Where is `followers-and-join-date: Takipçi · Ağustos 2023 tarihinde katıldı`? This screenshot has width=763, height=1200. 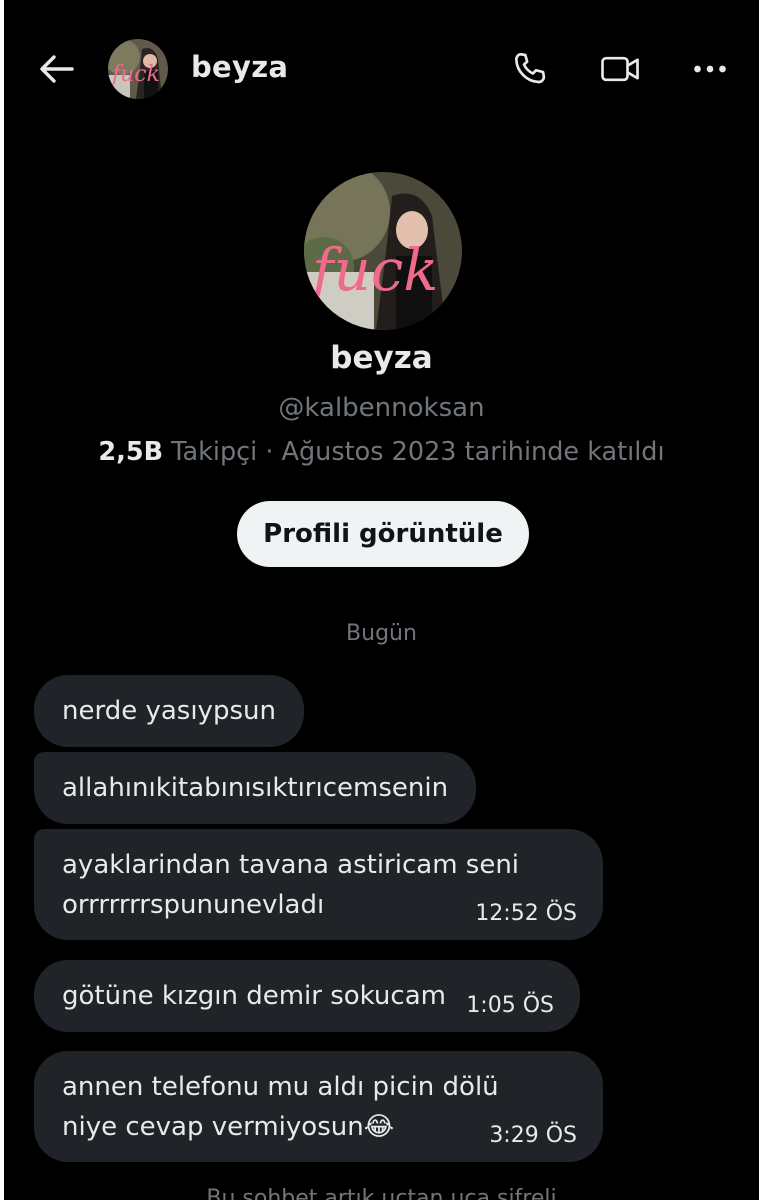
followers-and-join-date: Takipçi · Ağustos 2023 tarihinde katıldı is located at coordinates (414, 452).